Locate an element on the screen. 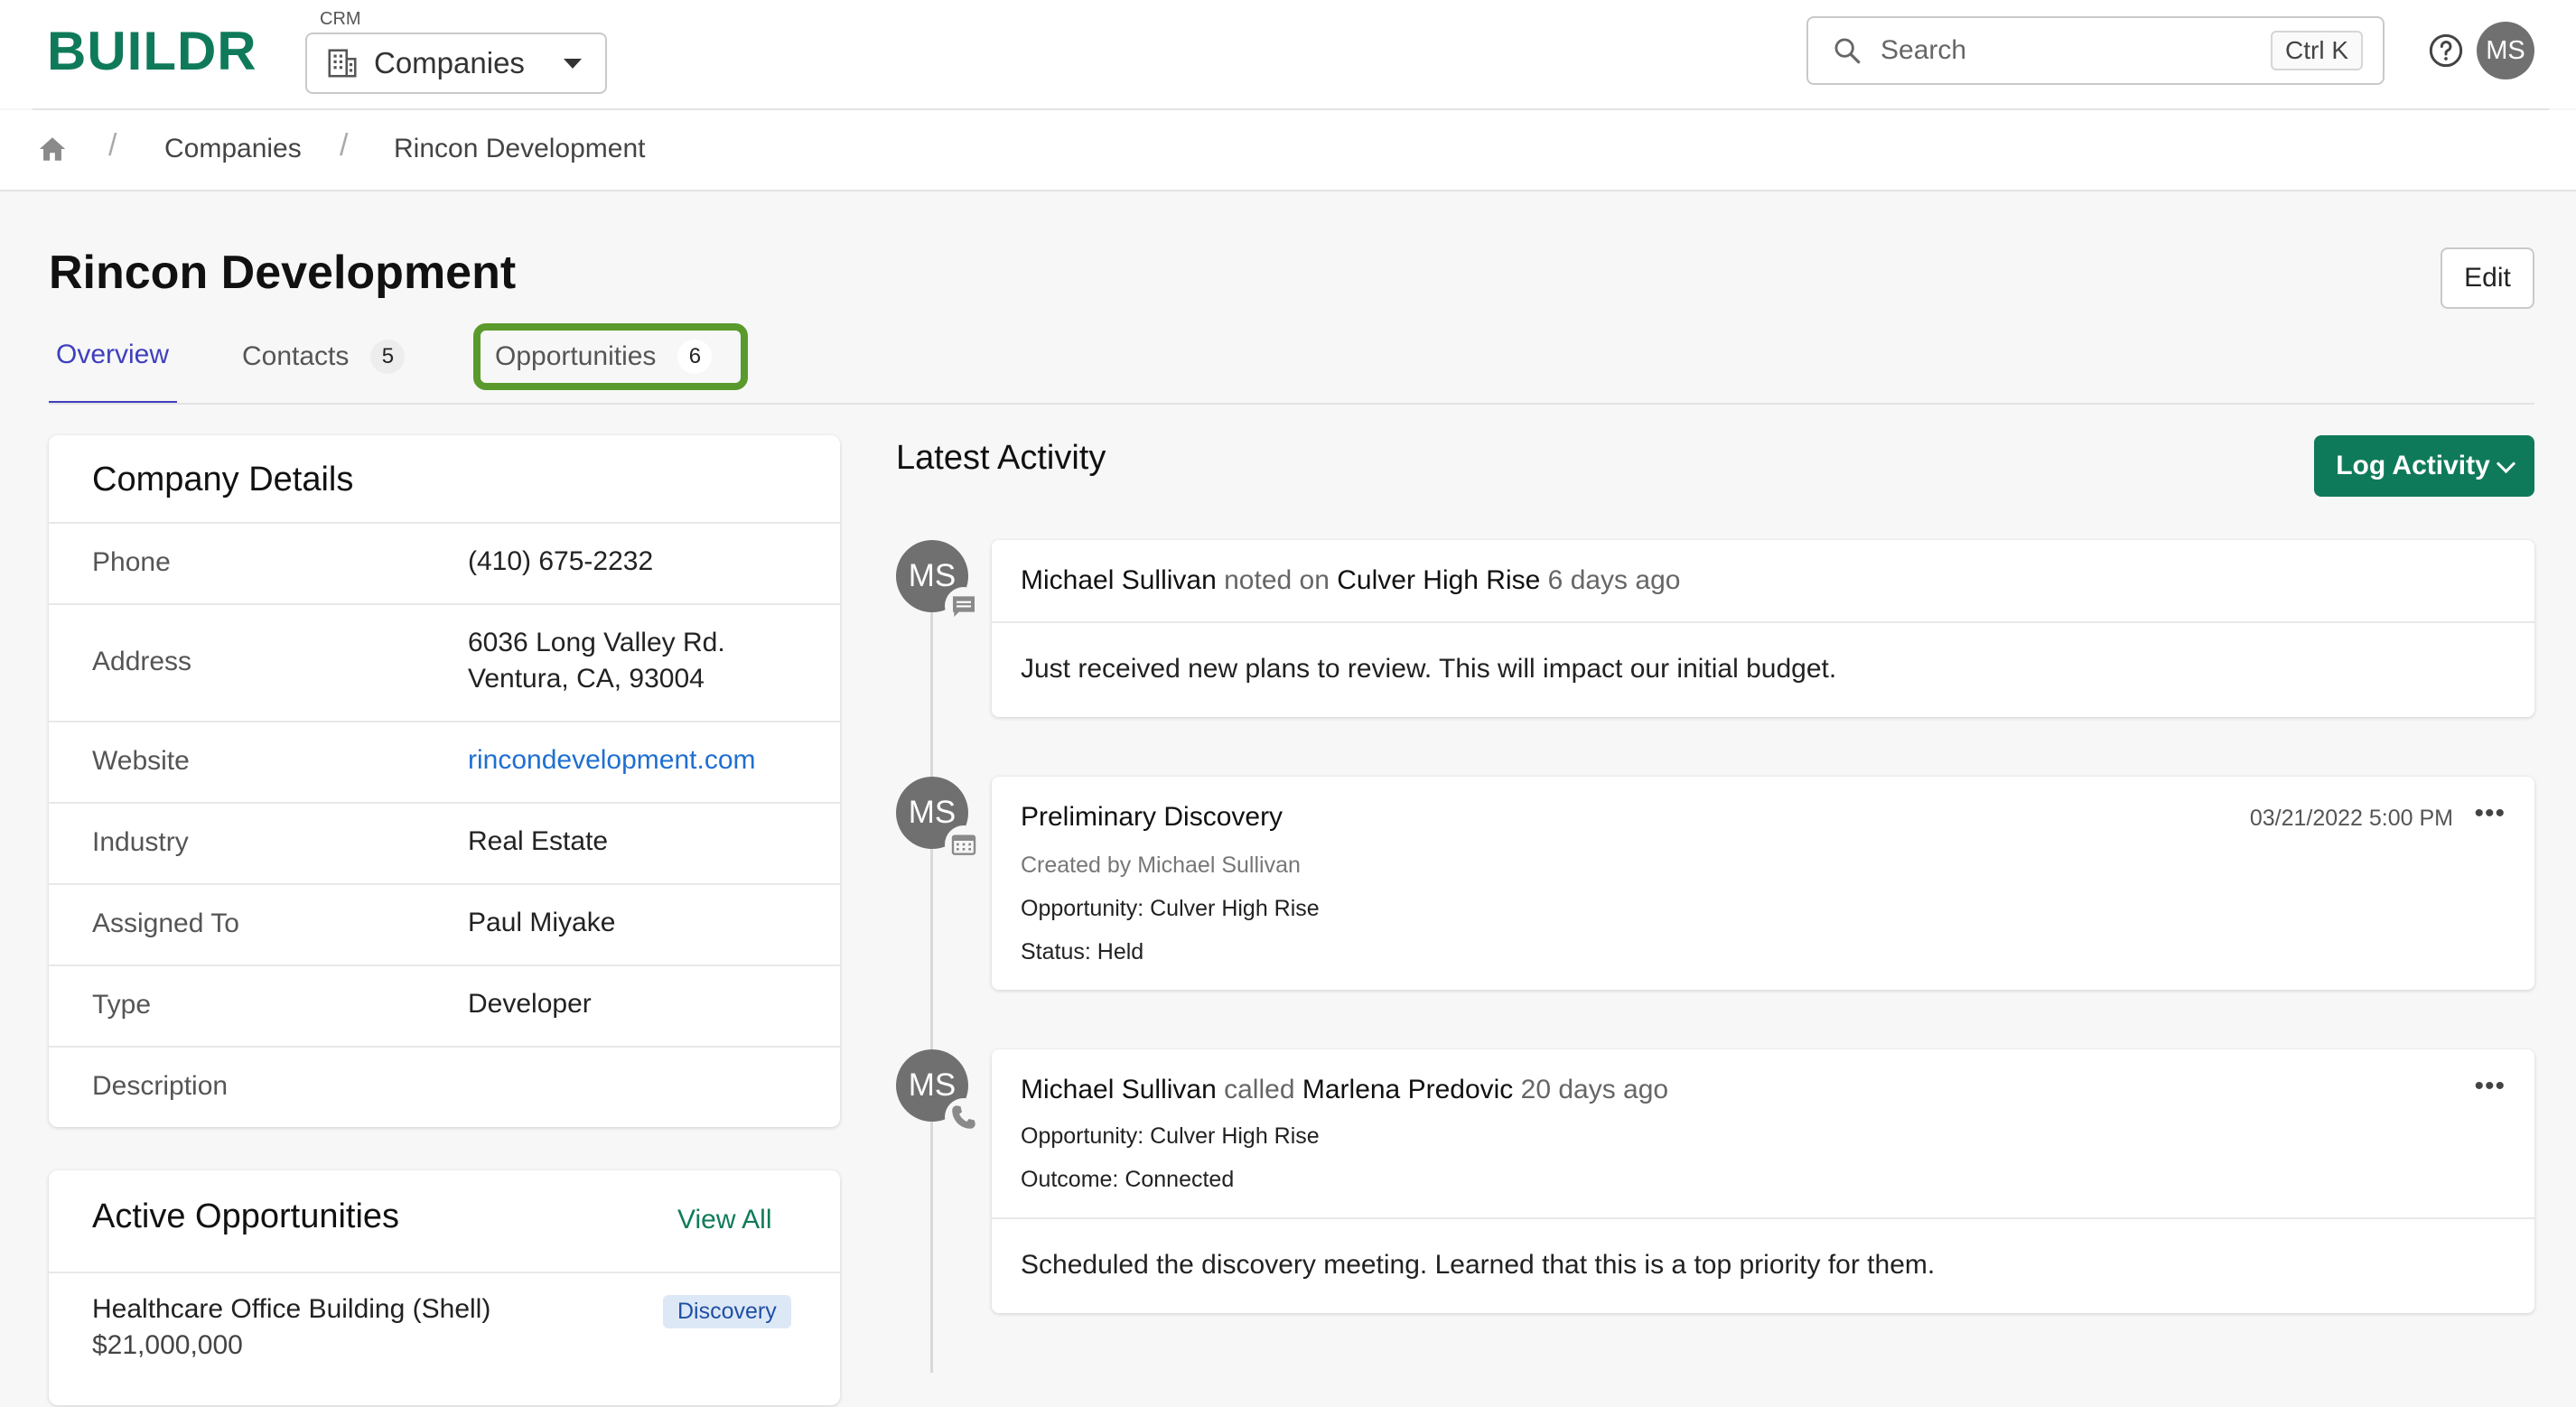 The height and width of the screenshot is (1407, 2576). app-switcher-dropdown: Companies is located at coordinates (456, 63).